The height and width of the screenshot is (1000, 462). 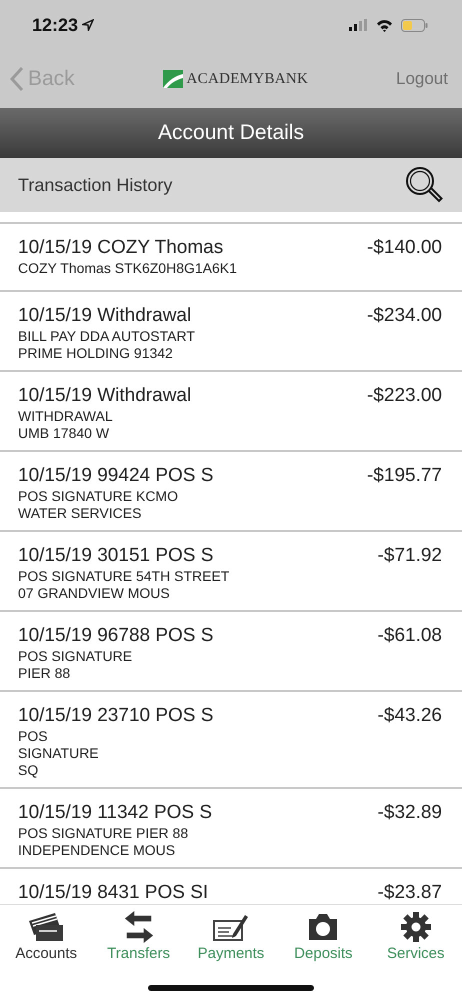 I want to click on signal-icon, so click(x=358, y=25).